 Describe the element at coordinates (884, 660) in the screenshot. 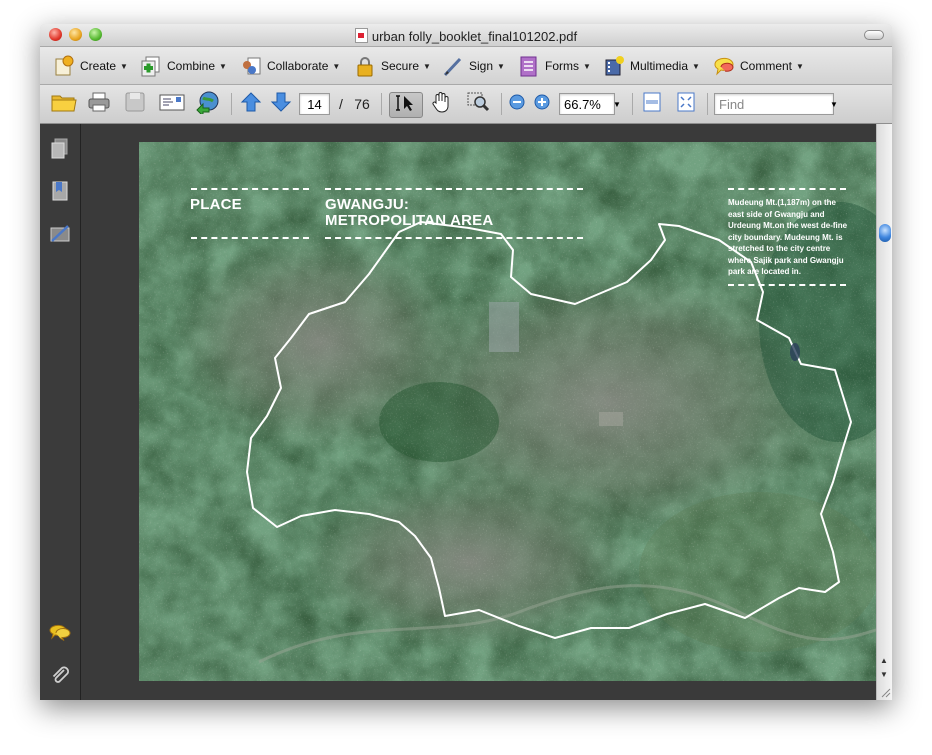

I see `scroll-up-arrow-icon: ▲` at that location.